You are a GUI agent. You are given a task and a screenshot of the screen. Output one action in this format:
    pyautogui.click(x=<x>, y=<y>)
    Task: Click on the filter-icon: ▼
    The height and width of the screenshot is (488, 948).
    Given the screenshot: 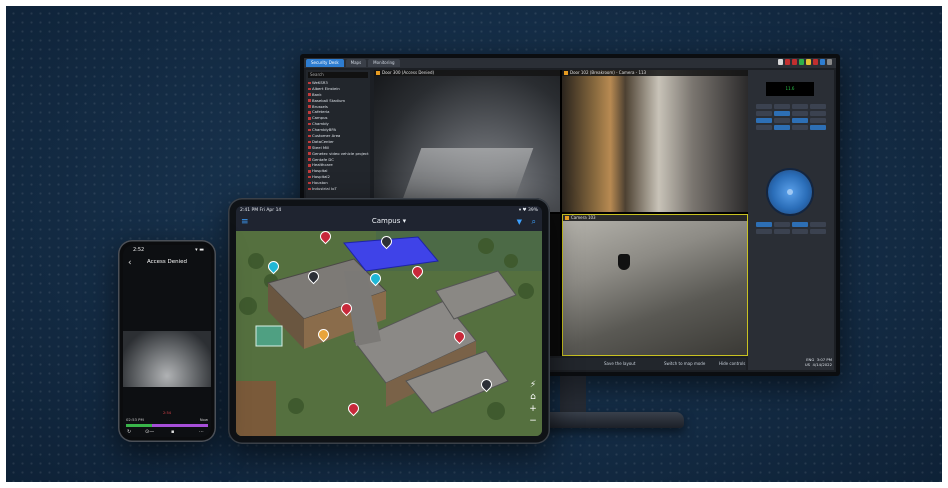 What is the action you would take?
    pyautogui.click(x=519, y=222)
    